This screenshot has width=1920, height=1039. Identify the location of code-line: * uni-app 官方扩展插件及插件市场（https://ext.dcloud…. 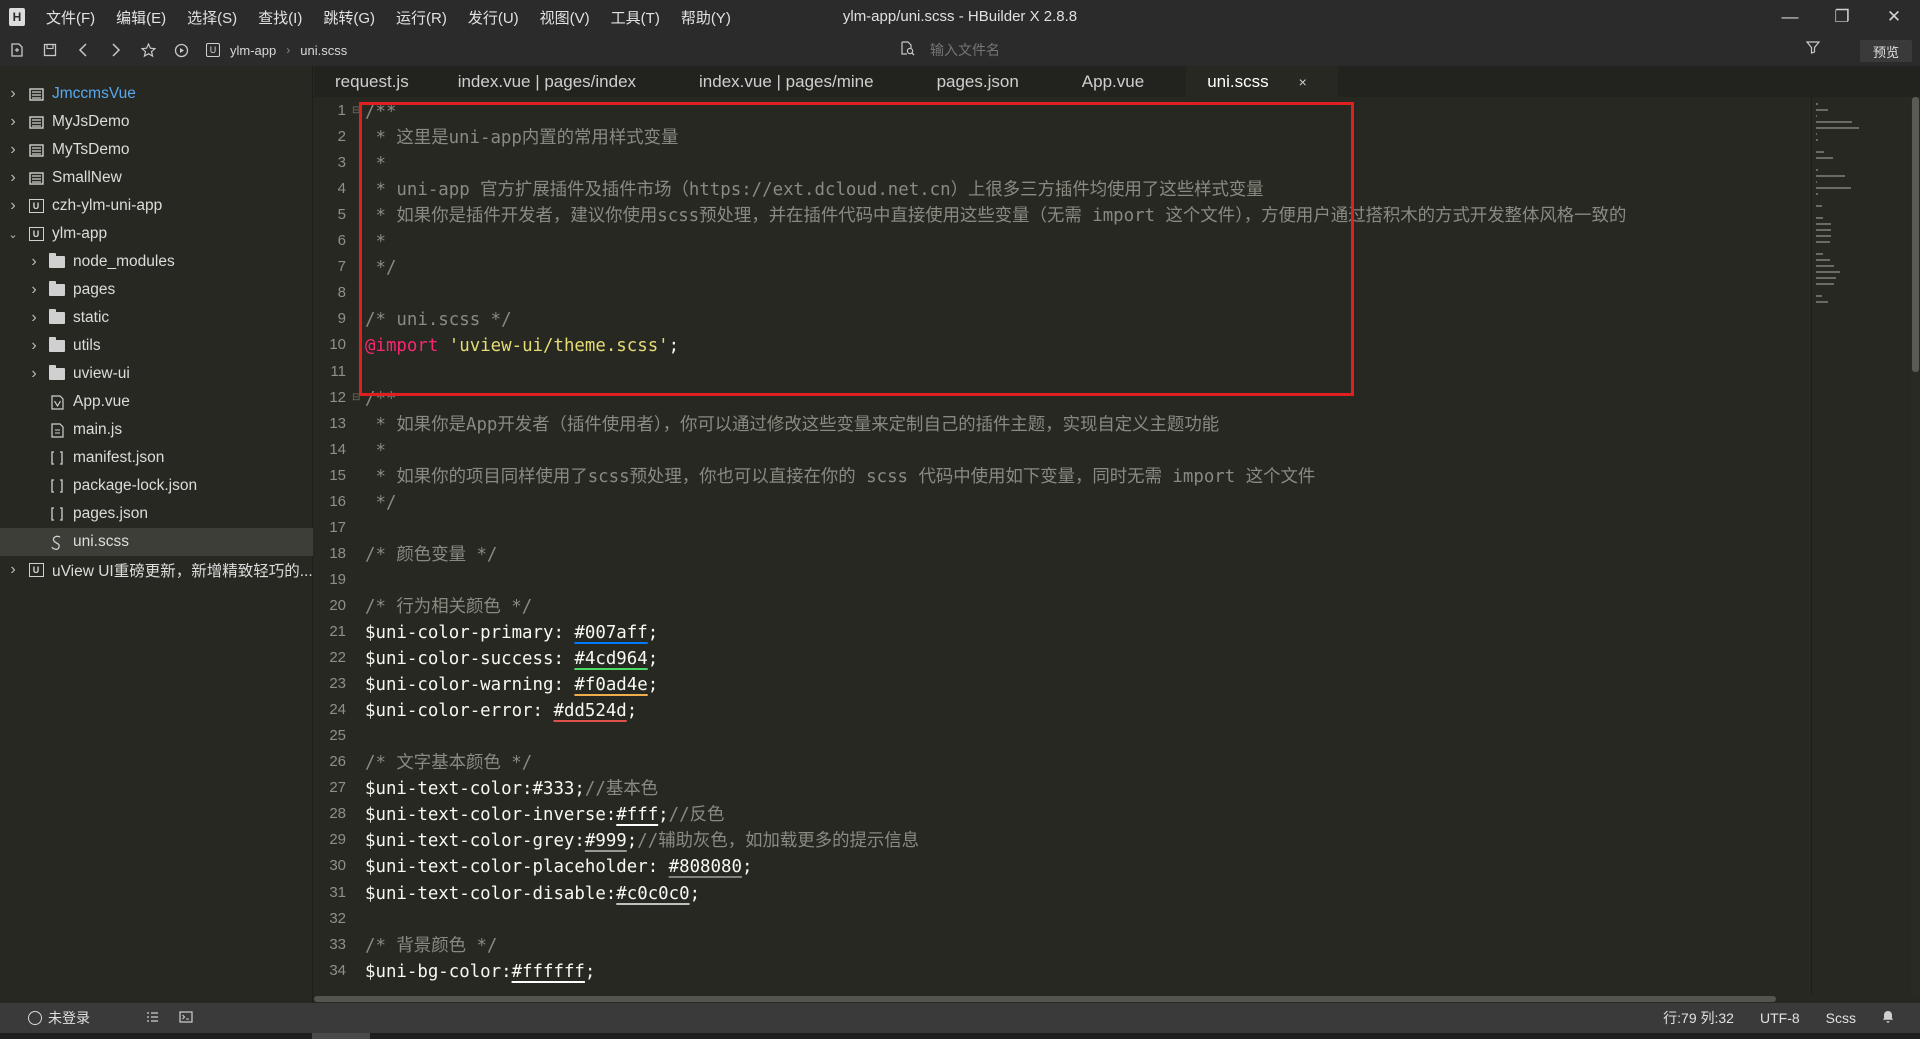
(814, 190).